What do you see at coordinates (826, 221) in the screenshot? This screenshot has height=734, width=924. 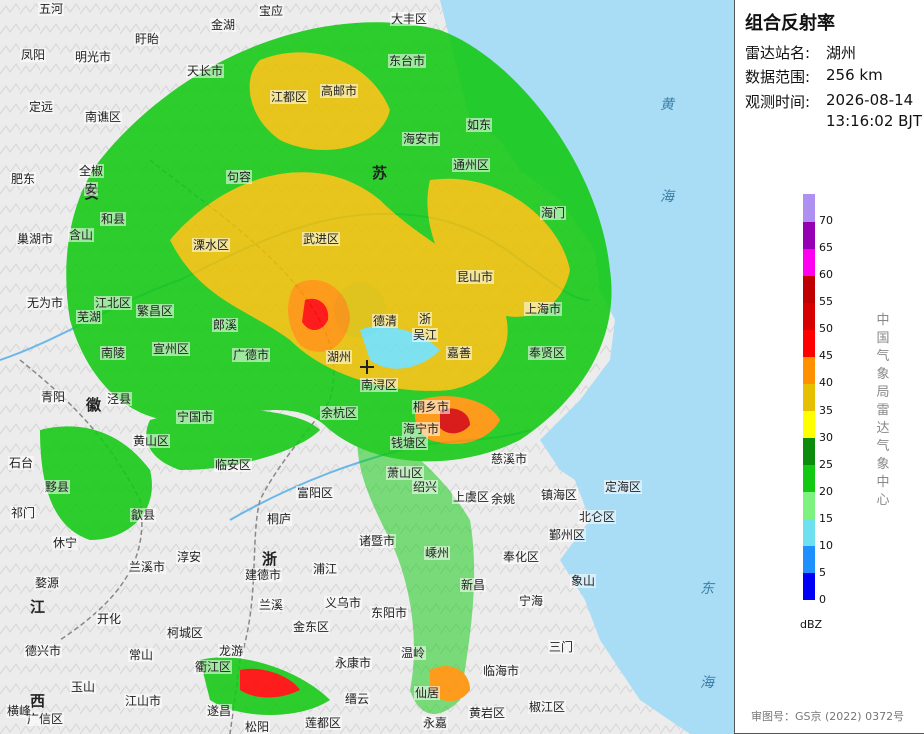 I see `legend-tick-label: 70` at bounding box center [826, 221].